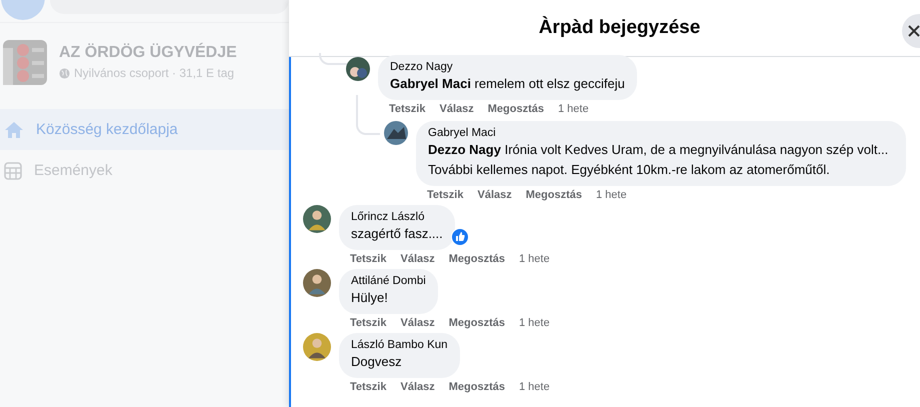 This screenshot has width=920, height=407. Describe the element at coordinates (370, 298) in the screenshot. I see `comment-text: Hülye!` at that location.